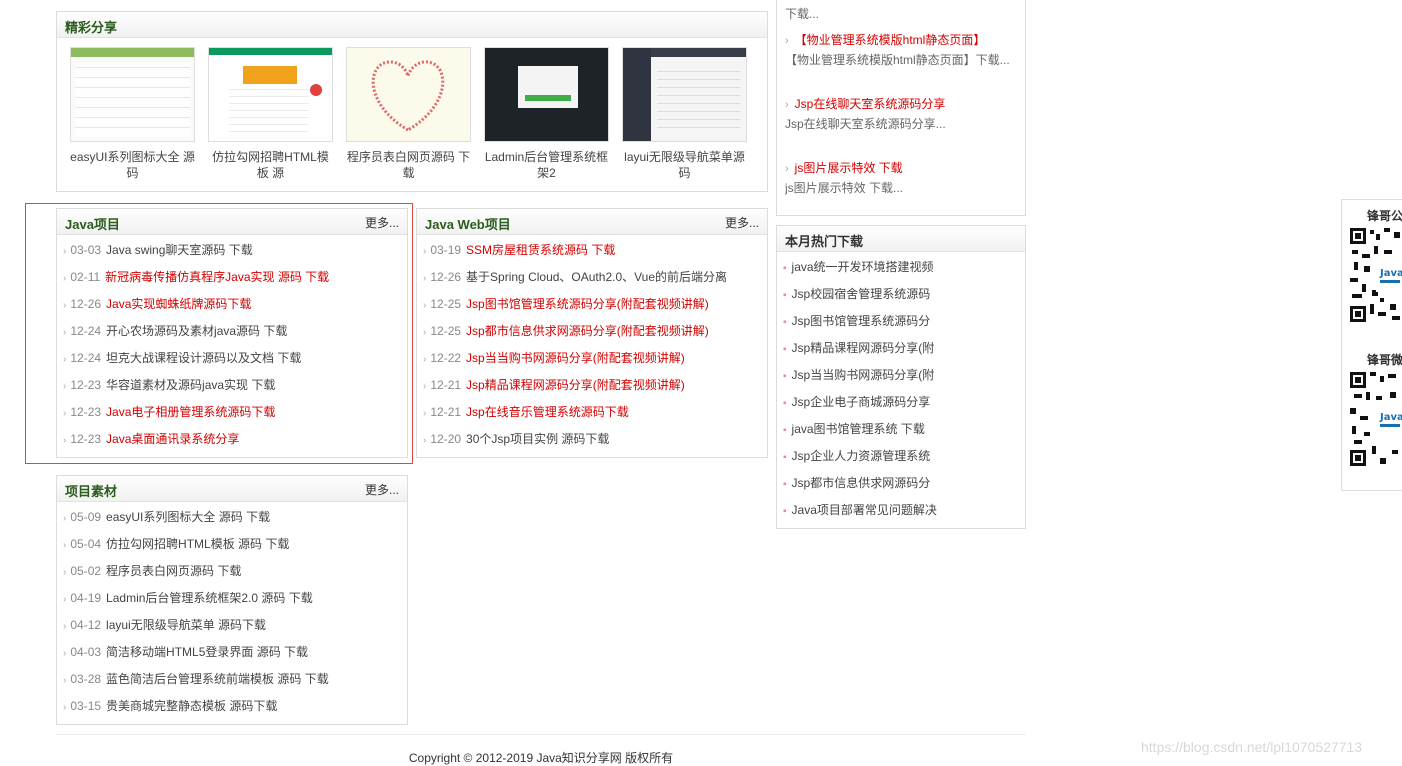 Image resolution: width=1402 pixels, height=766 pixels. I want to click on list-item: › 12-22 Jsp当当购书网源码分享(附配套视频讲解), so click(592, 358).